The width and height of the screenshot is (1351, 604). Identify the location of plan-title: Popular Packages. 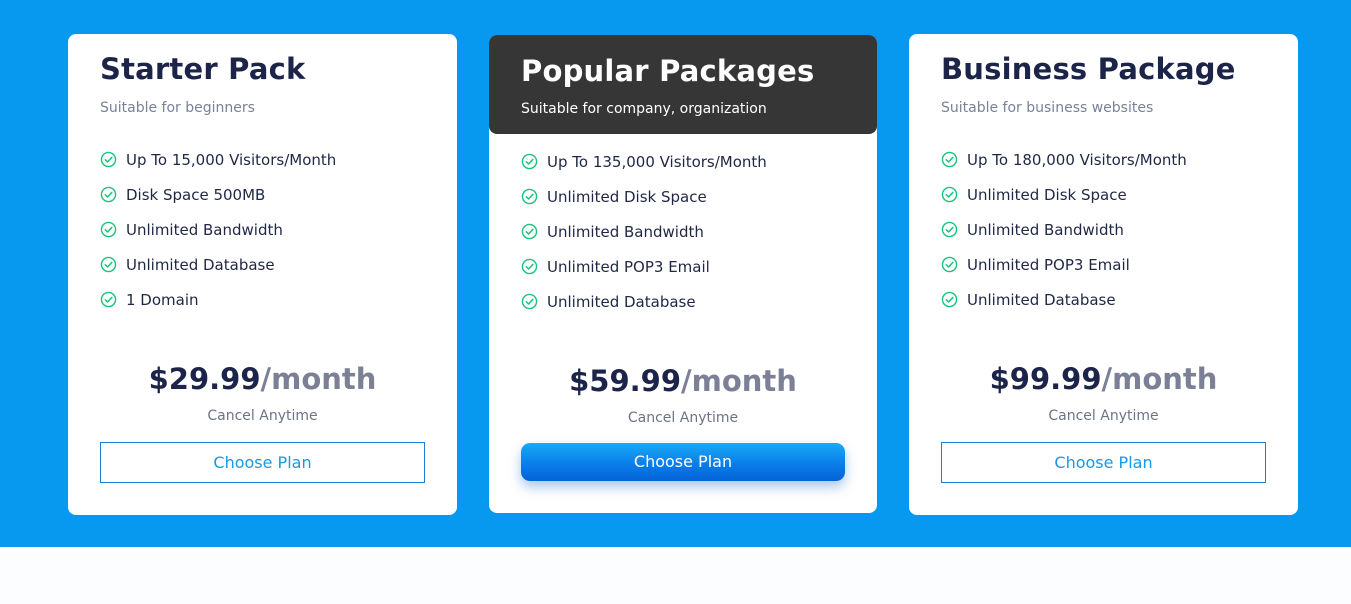
(668, 71).